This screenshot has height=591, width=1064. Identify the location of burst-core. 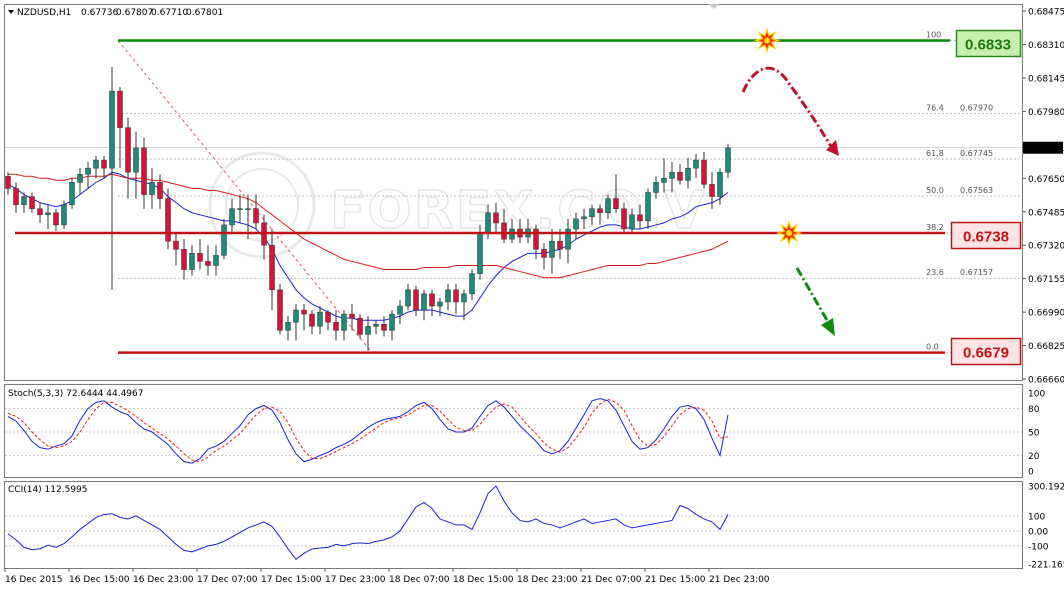
(789, 233).